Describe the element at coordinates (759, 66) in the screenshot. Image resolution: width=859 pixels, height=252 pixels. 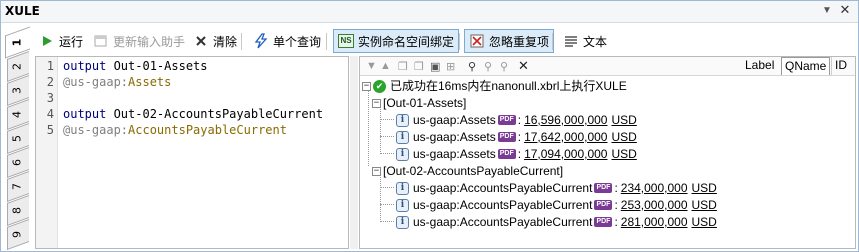
I see `view-tab-label: Label` at that location.